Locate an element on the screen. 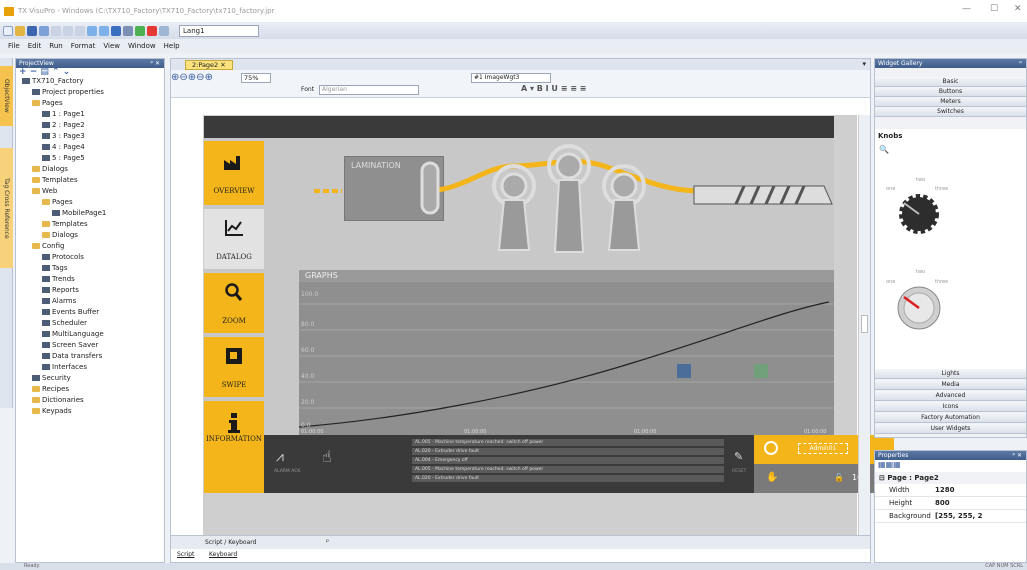 Image resolution: width=1027 pixels, height=570 pixels. tree-item: 3 : Page3 is located at coordinates (63, 136).